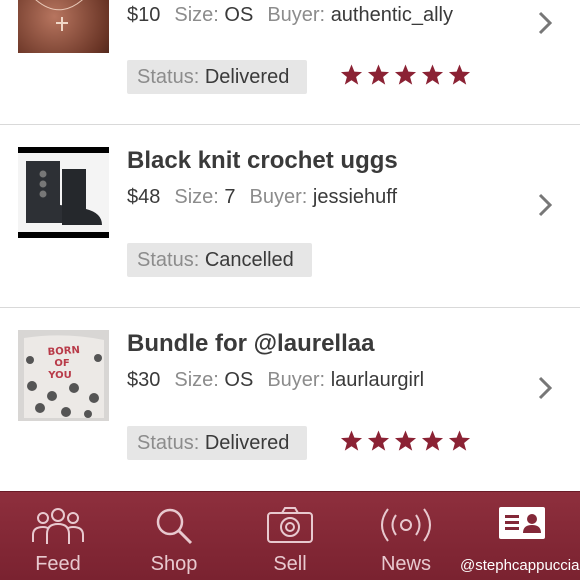 The height and width of the screenshot is (580, 580). I want to click on order-thumbnail: BORN OF YOU, so click(63, 375).